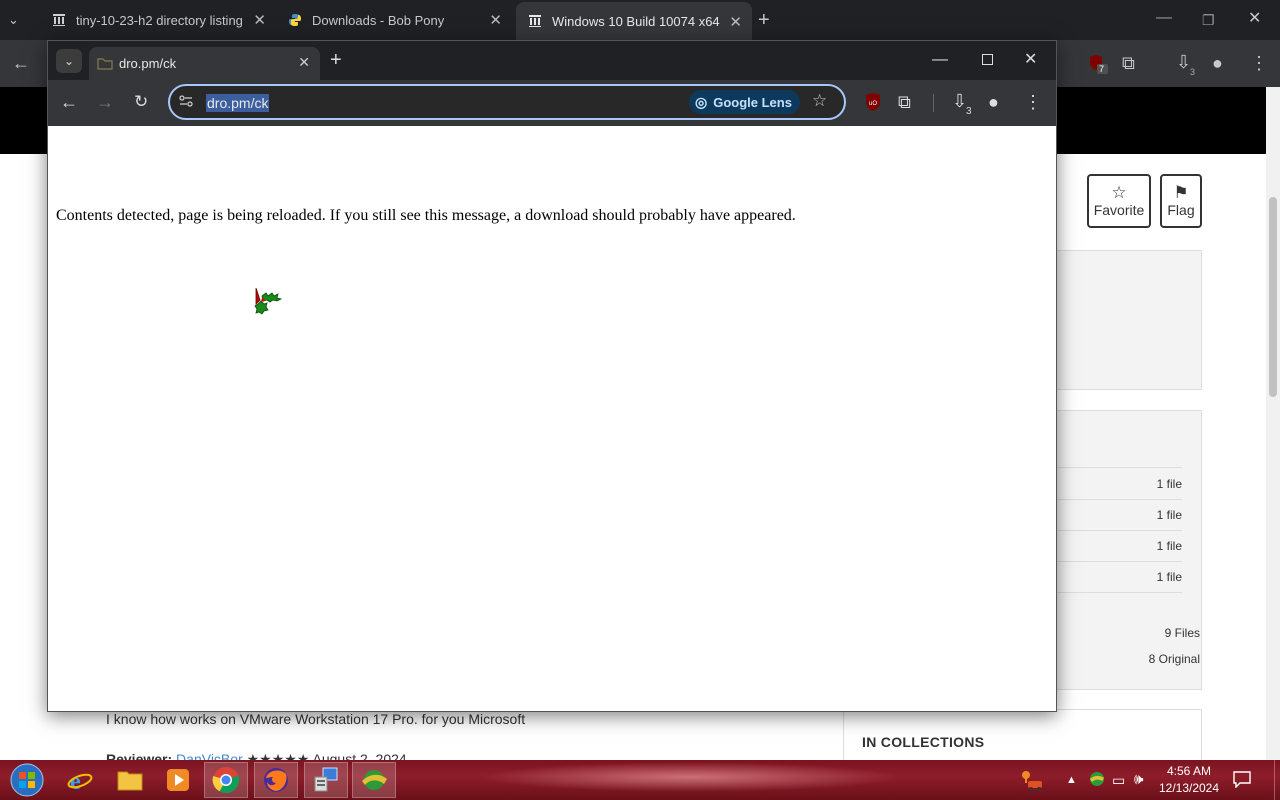  Describe the element at coordinates (226, 780) in the screenshot. I see `chrome-icon` at that location.